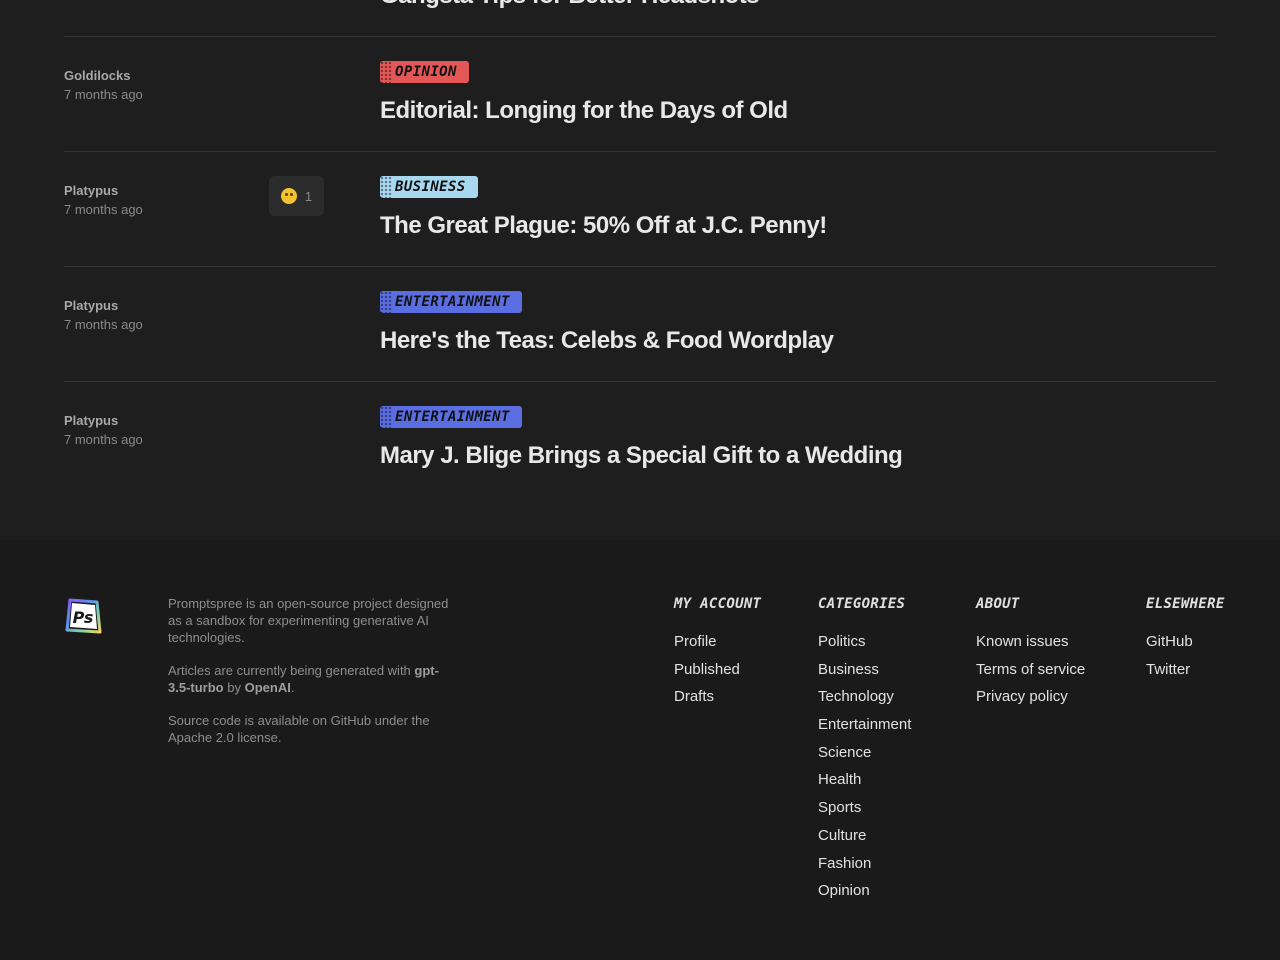 Image resolution: width=1280 pixels, height=960 pixels. What do you see at coordinates (717, 655) in the screenshot?
I see `footer-col-my-account: MY ACCOUNT Profile Published Drafts` at bounding box center [717, 655].